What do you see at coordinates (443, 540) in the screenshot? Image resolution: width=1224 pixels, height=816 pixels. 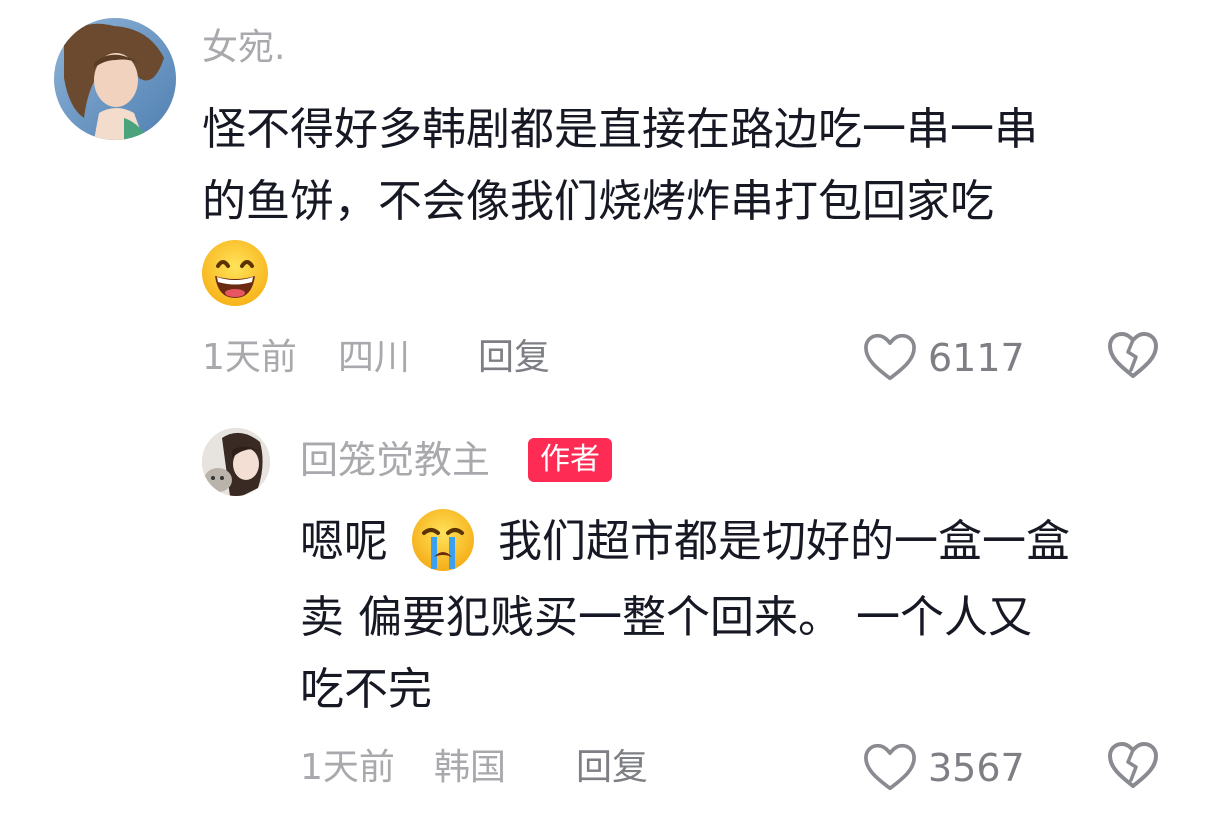 I see `crying-emoji-icon` at bounding box center [443, 540].